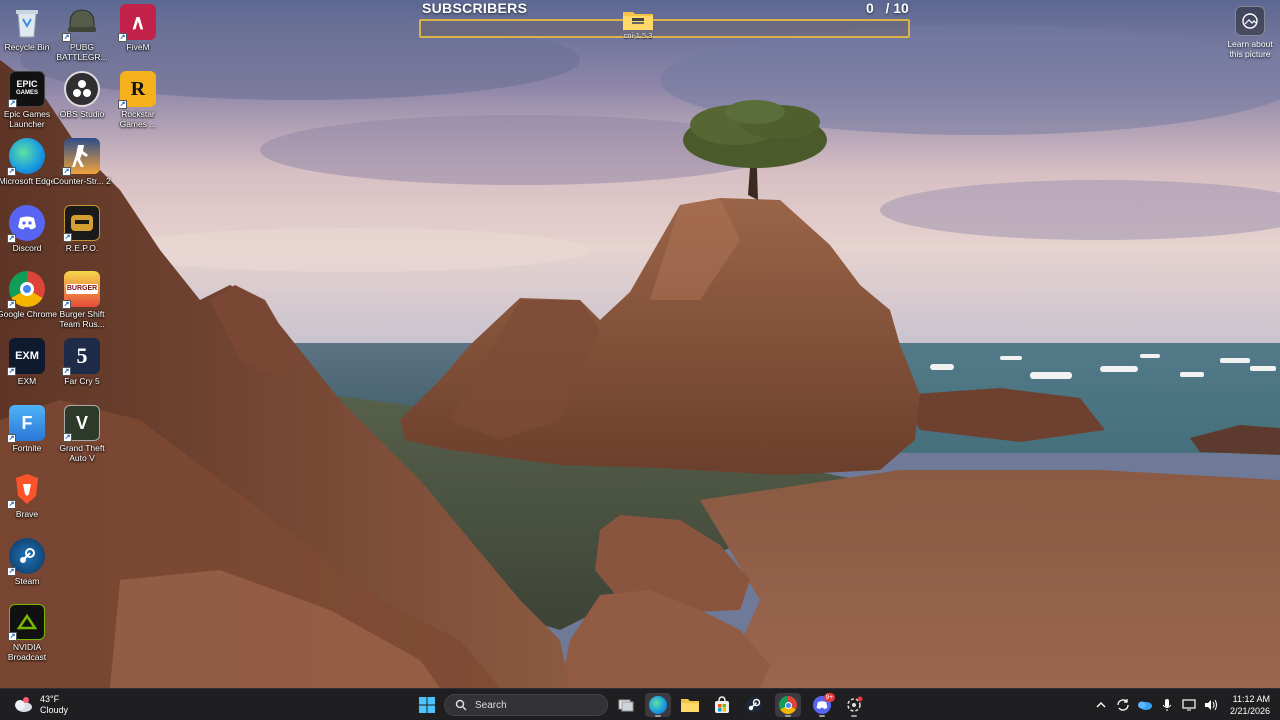  I want to click on network-icon, so click(1189, 705).